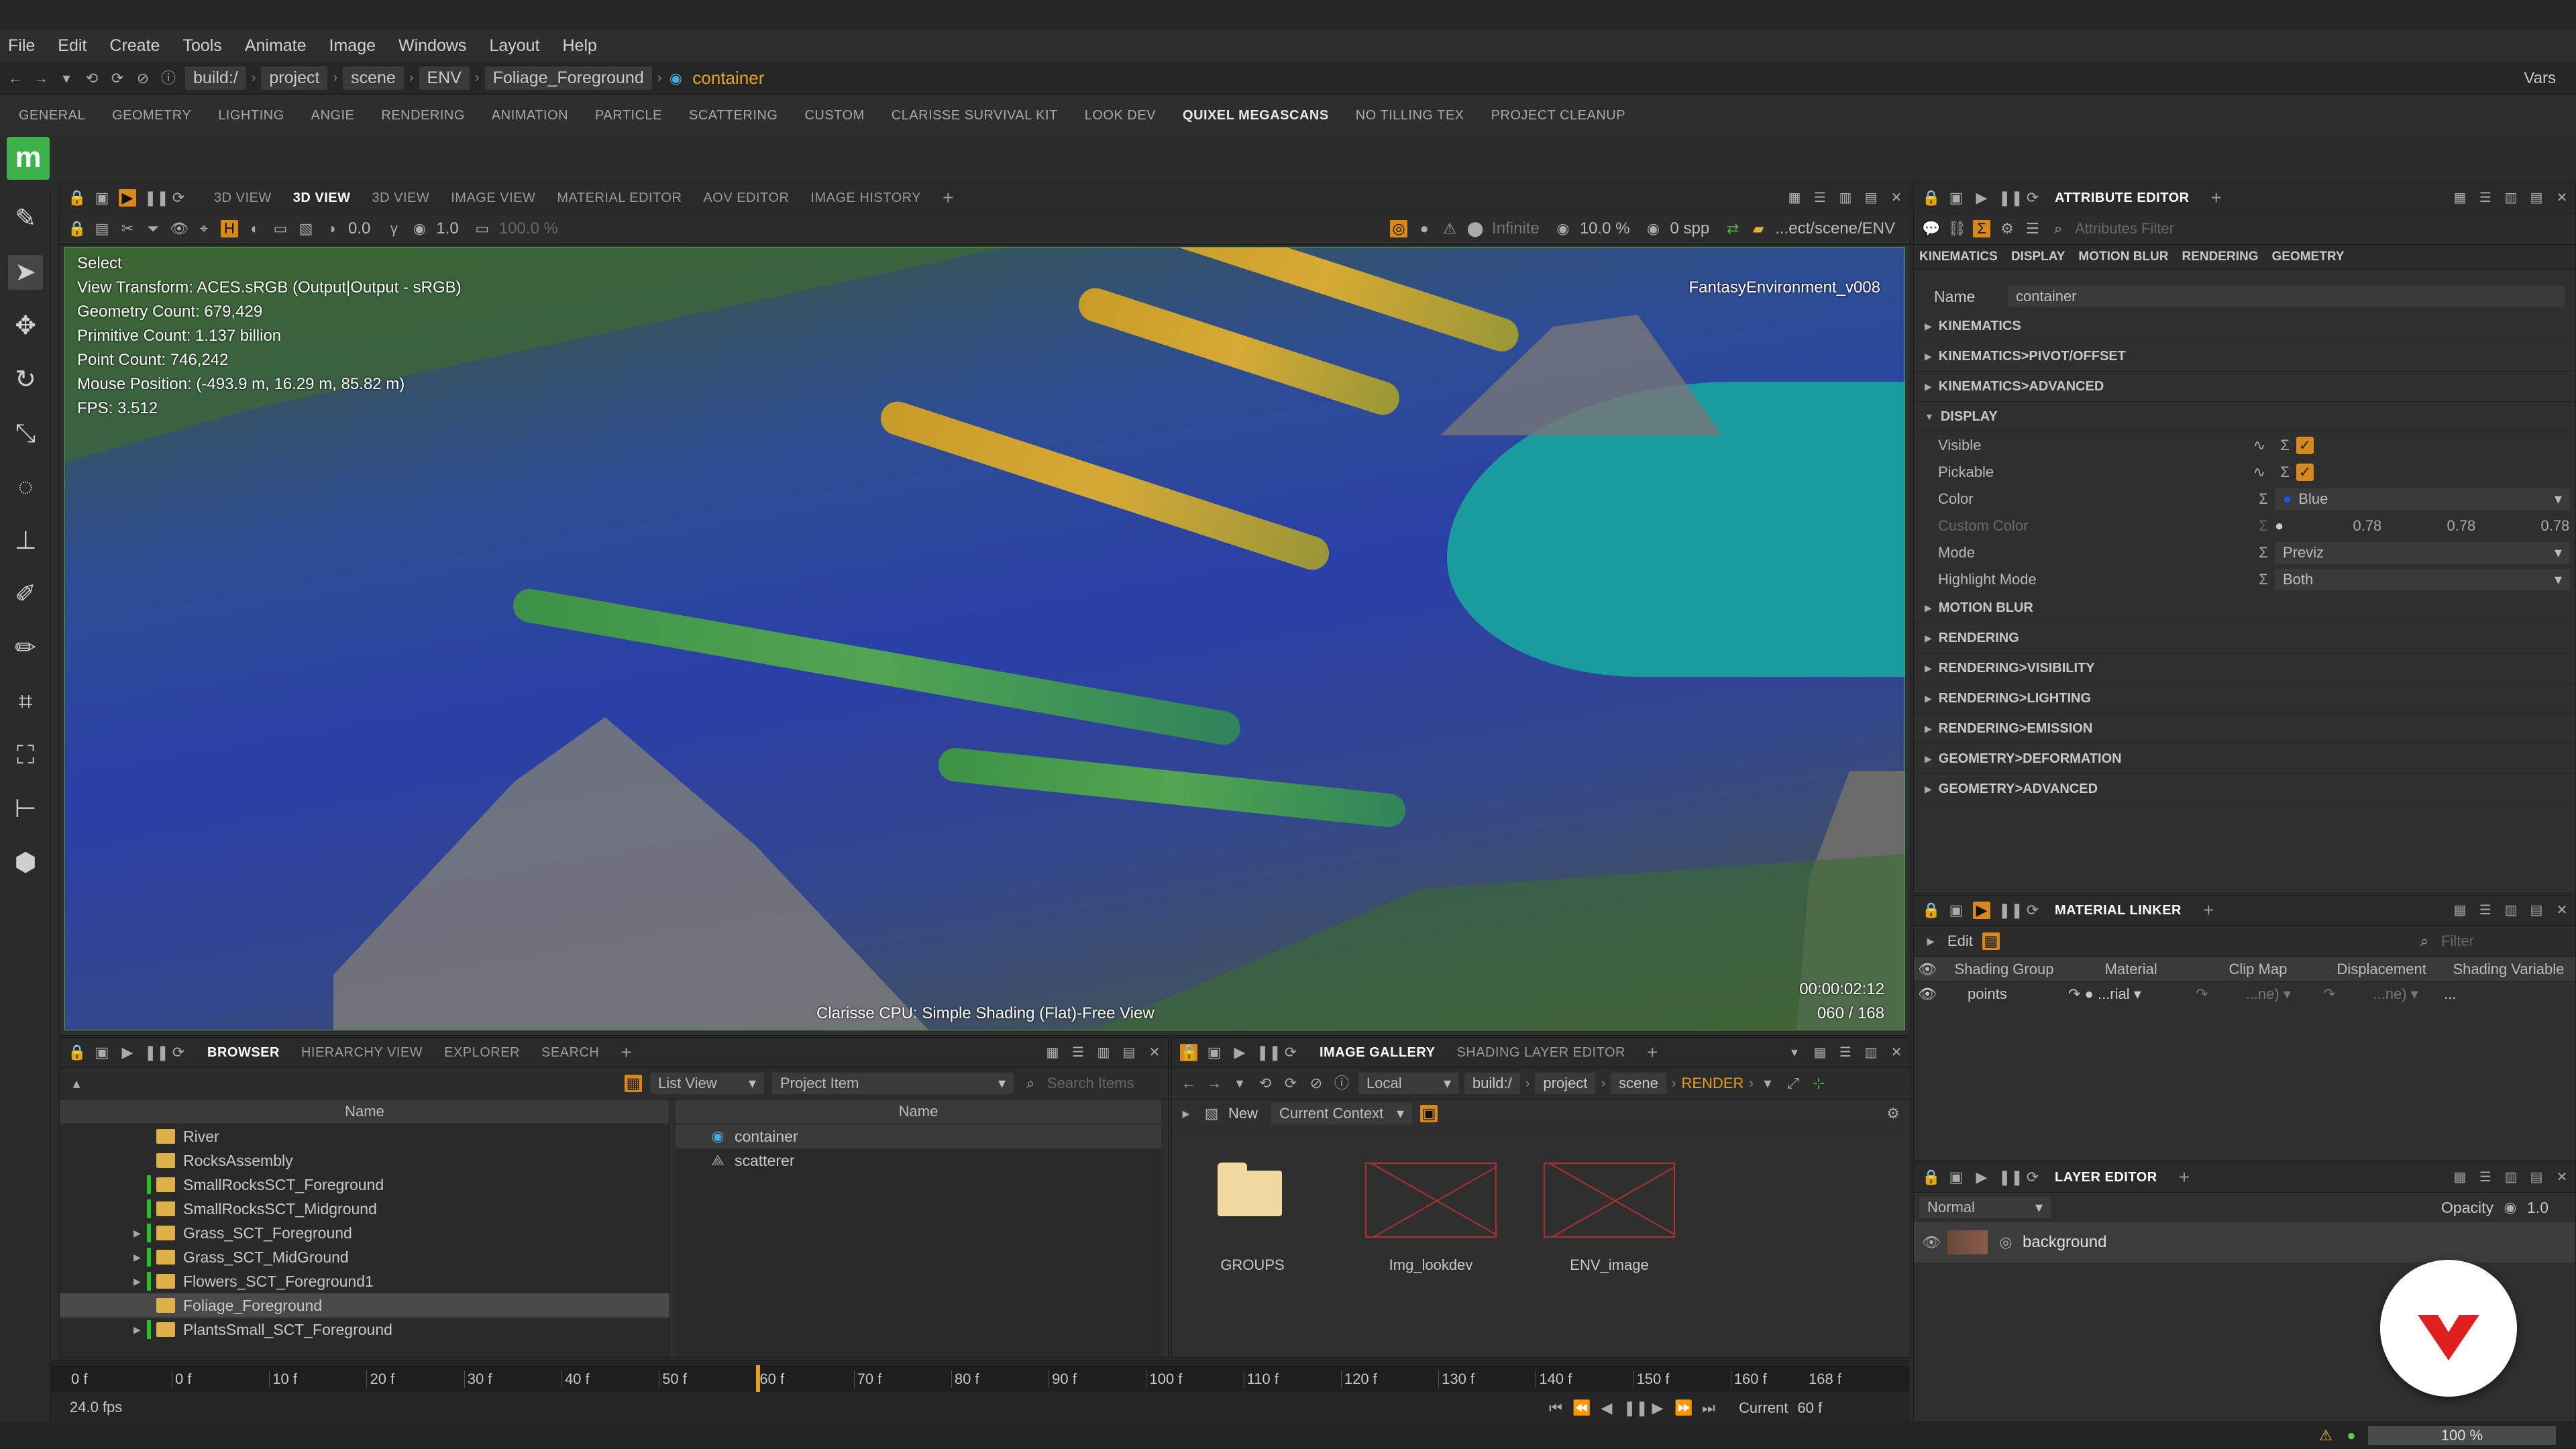 Image resolution: width=2576 pixels, height=1449 pixels. What do you see at coordinates (2422, 553) in the screenshot?
I see `mode-dropdown: Previz ▾` at bounding box center [2422, 553].